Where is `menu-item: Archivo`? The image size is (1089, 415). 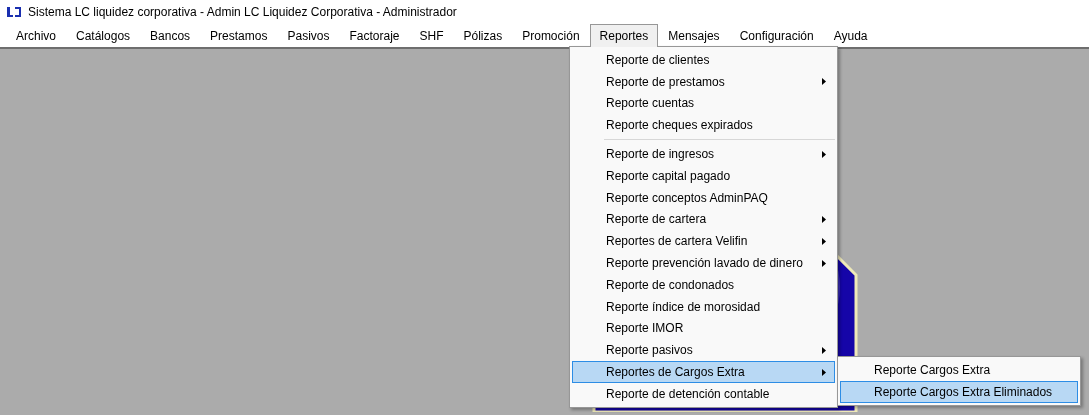
menu-item: Archivo is located at coordinates (36, 35).